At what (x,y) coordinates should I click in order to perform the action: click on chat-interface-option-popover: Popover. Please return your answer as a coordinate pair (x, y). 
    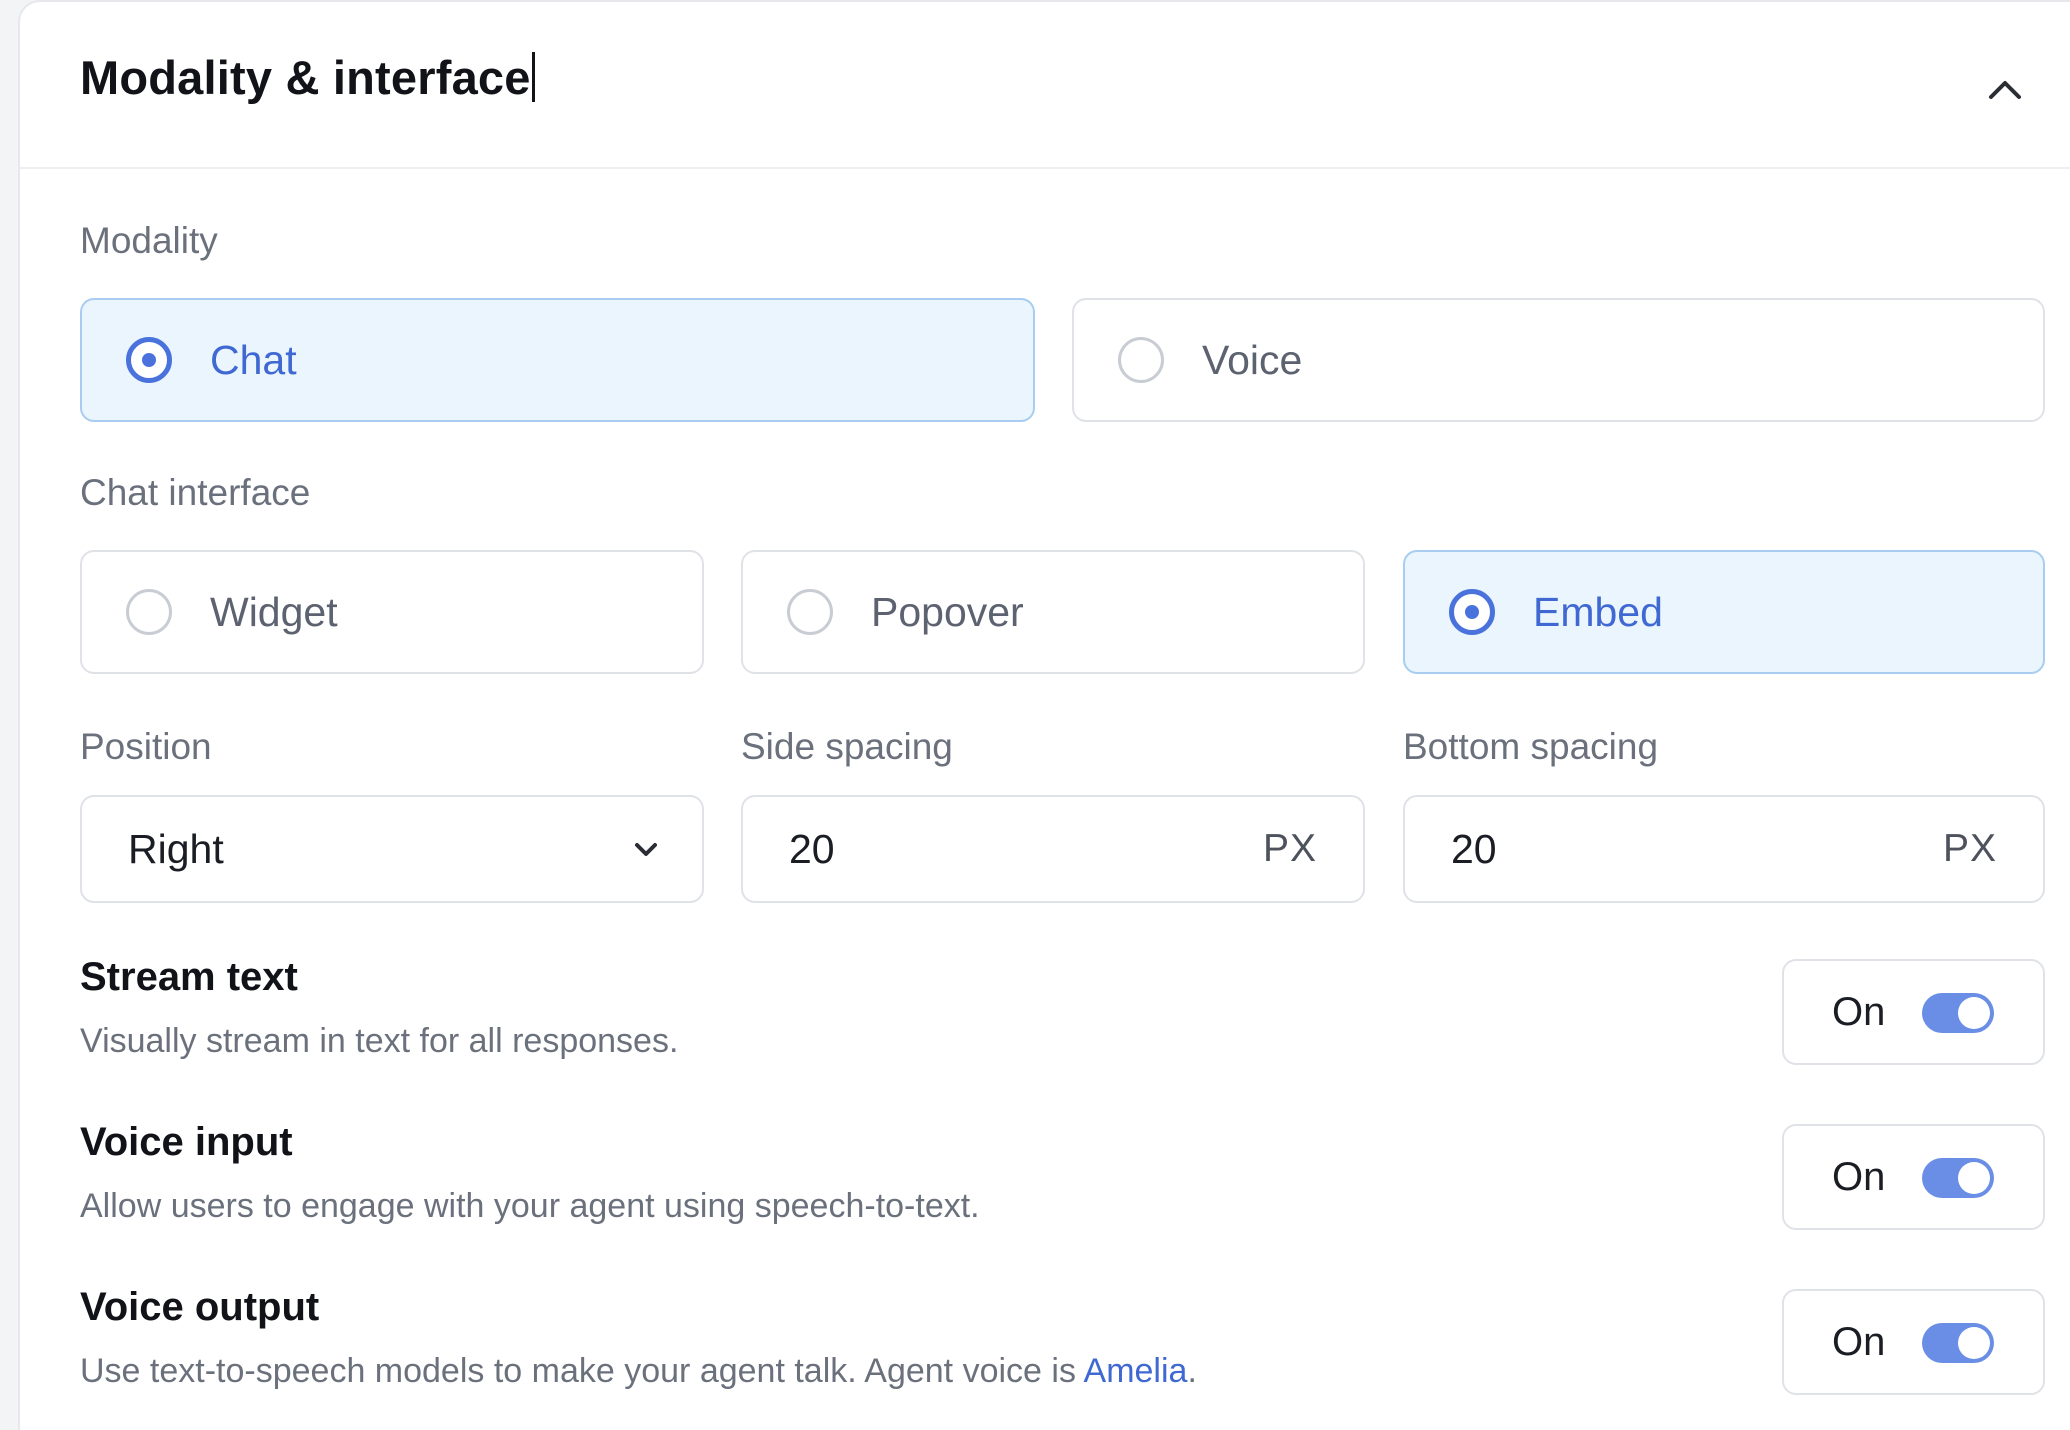
    Looking at the image, I should click on (1053, 612).